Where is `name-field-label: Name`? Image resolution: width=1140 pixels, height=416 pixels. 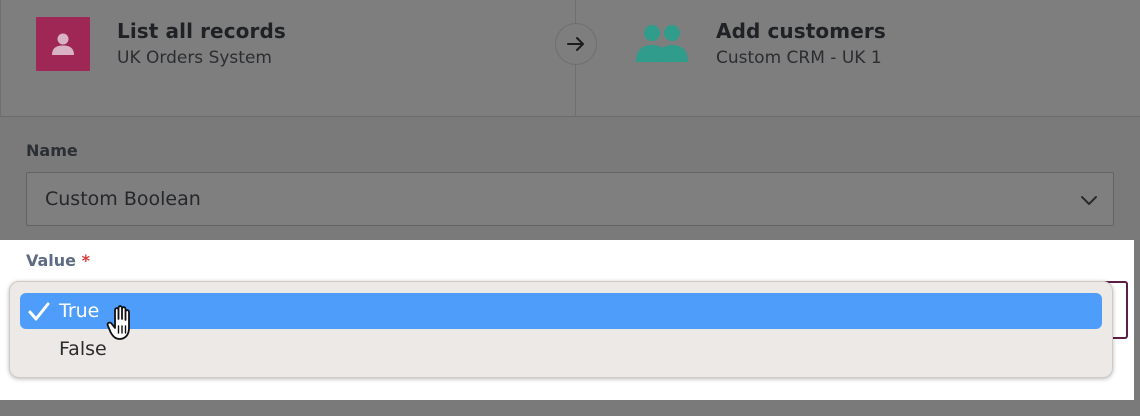
name-field-label: Name is located at coordinates (52, 150).